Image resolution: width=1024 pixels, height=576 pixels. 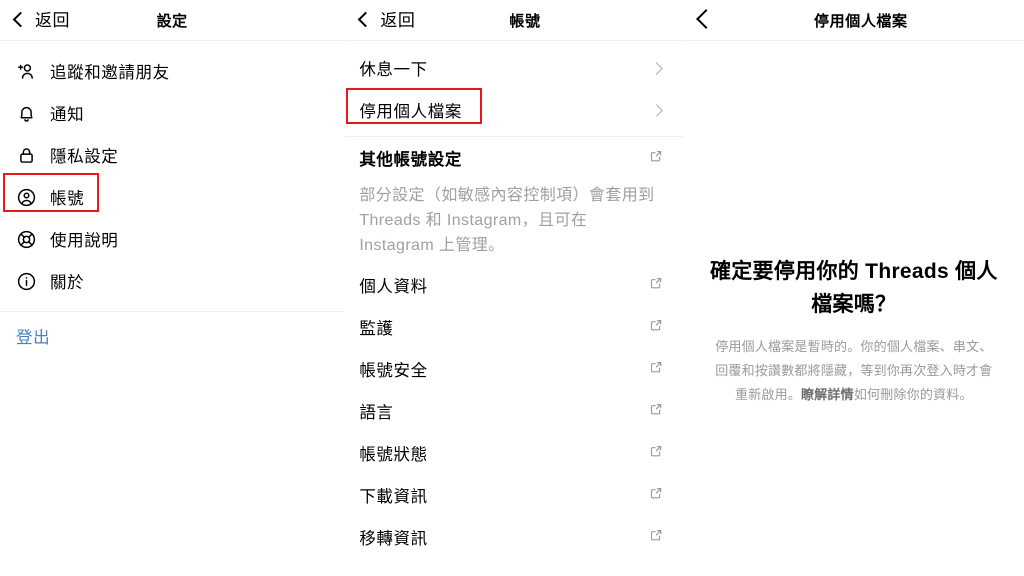 What do you see at coordinates (376, 329) in the screenshot?
I see `list-item-label: 監護` at bounding box center [376, 329].